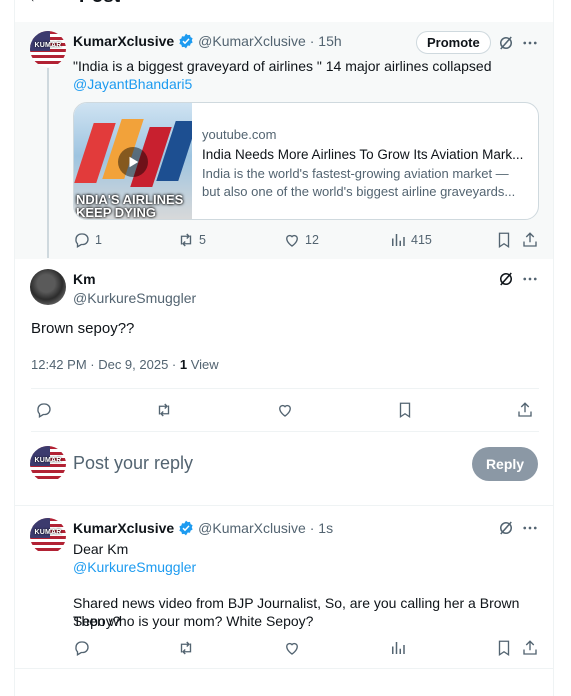 Image resolution: width=571 pixels, height=696 pixels. I want to click on repost-action: 5, so click(191, 240).